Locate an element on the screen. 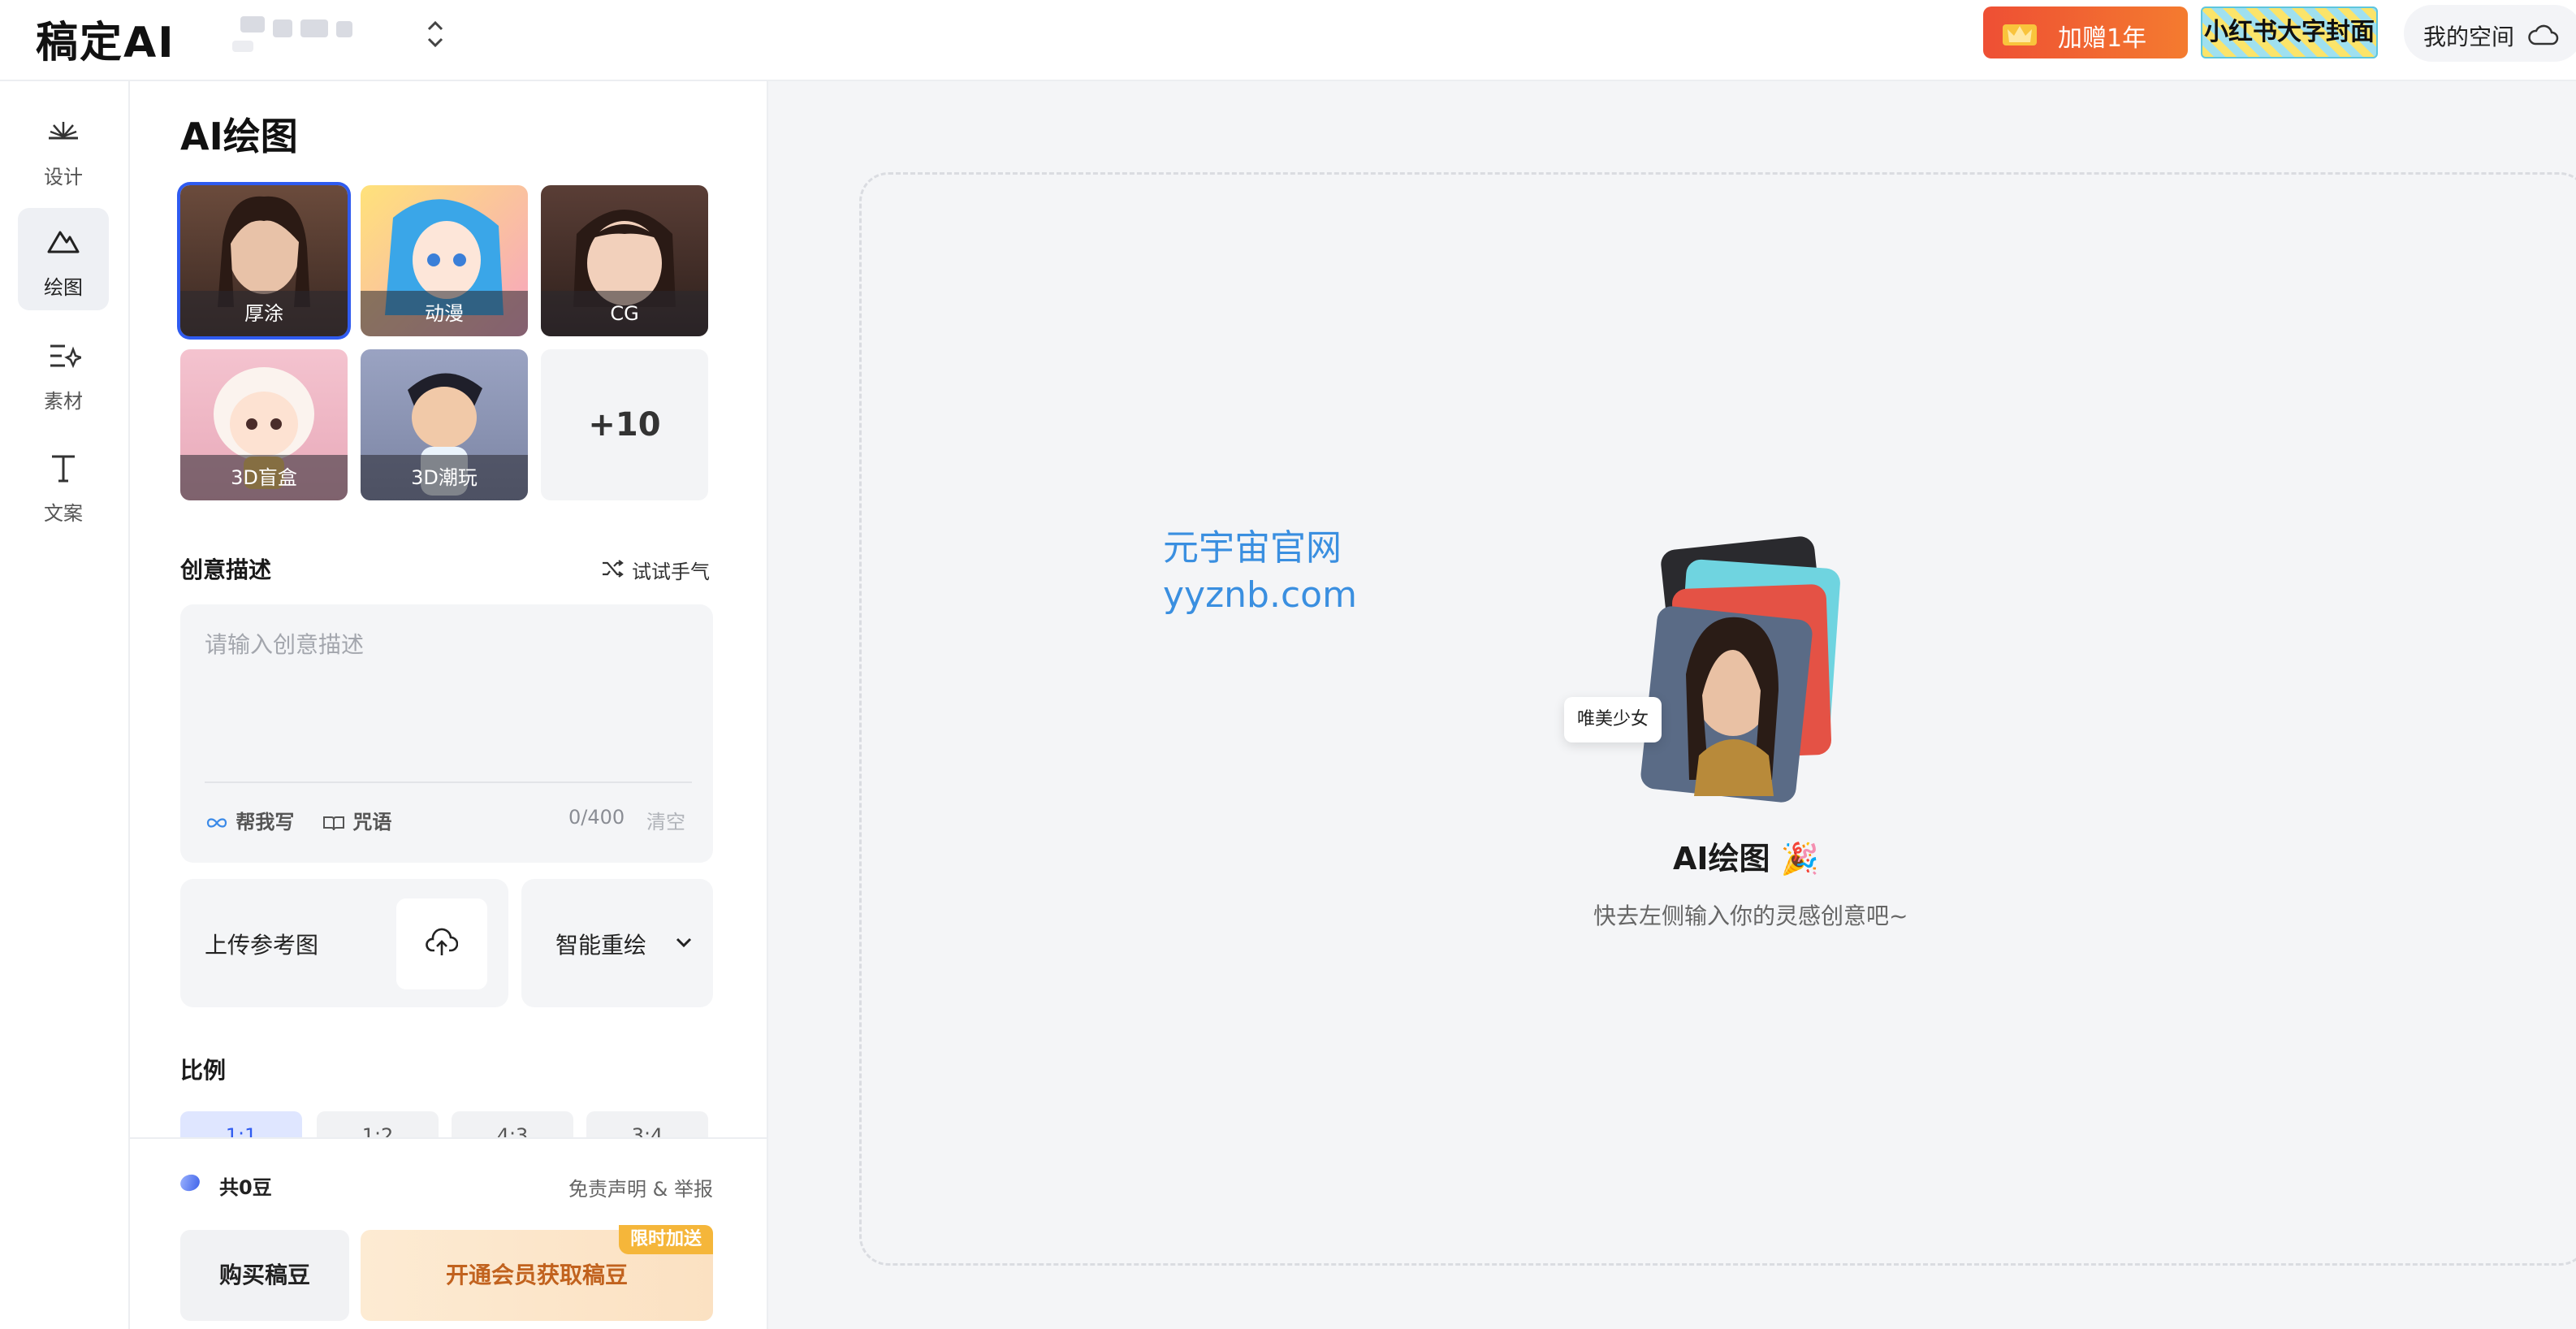  prompt-example-chip: 唯美少女 is located at coordinates (1613, 719).